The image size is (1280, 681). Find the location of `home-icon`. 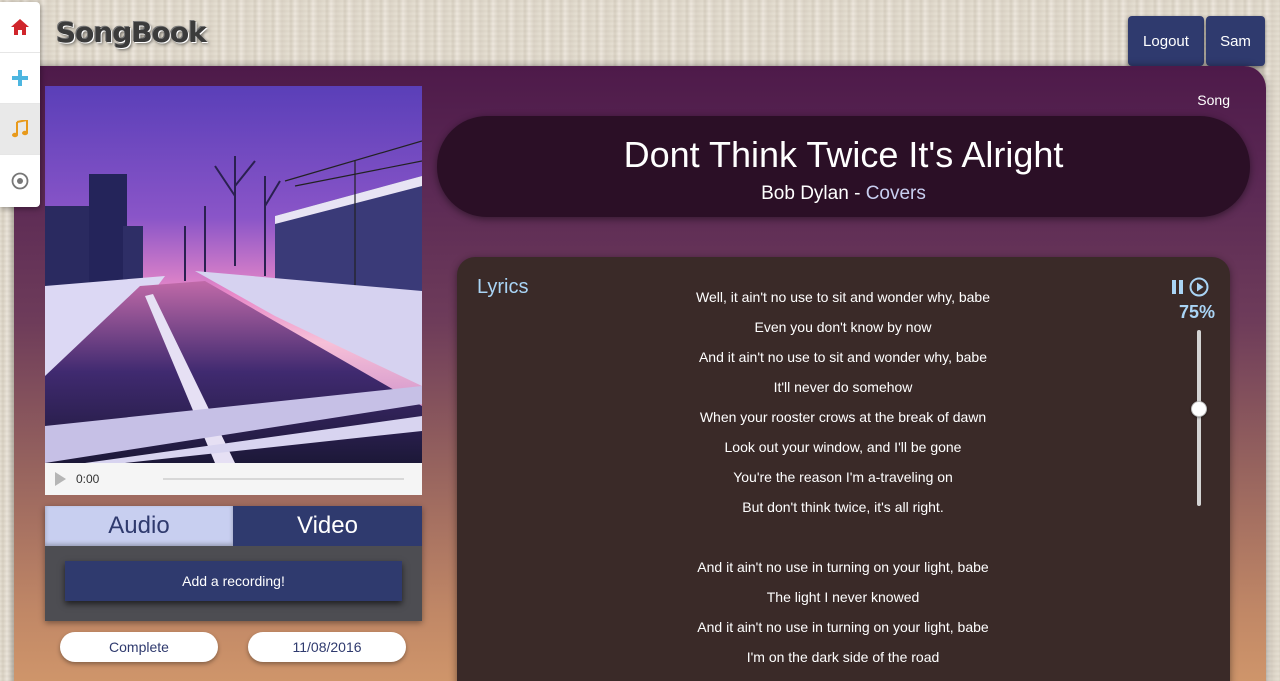

home-icon is located at coordinates (20, 27).